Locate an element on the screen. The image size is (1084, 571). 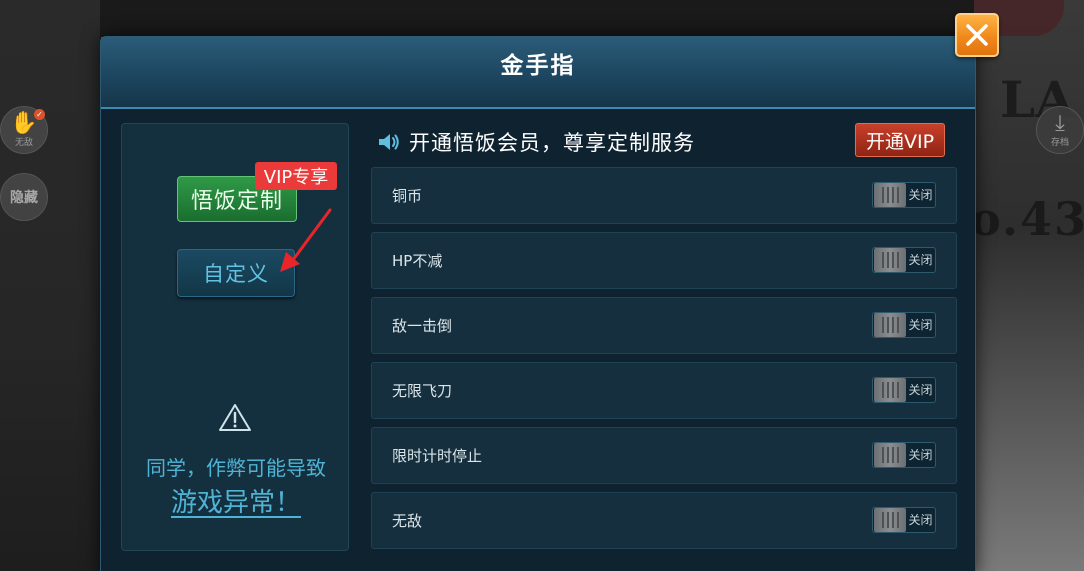
close-icon is located at coordinates (977, 35).